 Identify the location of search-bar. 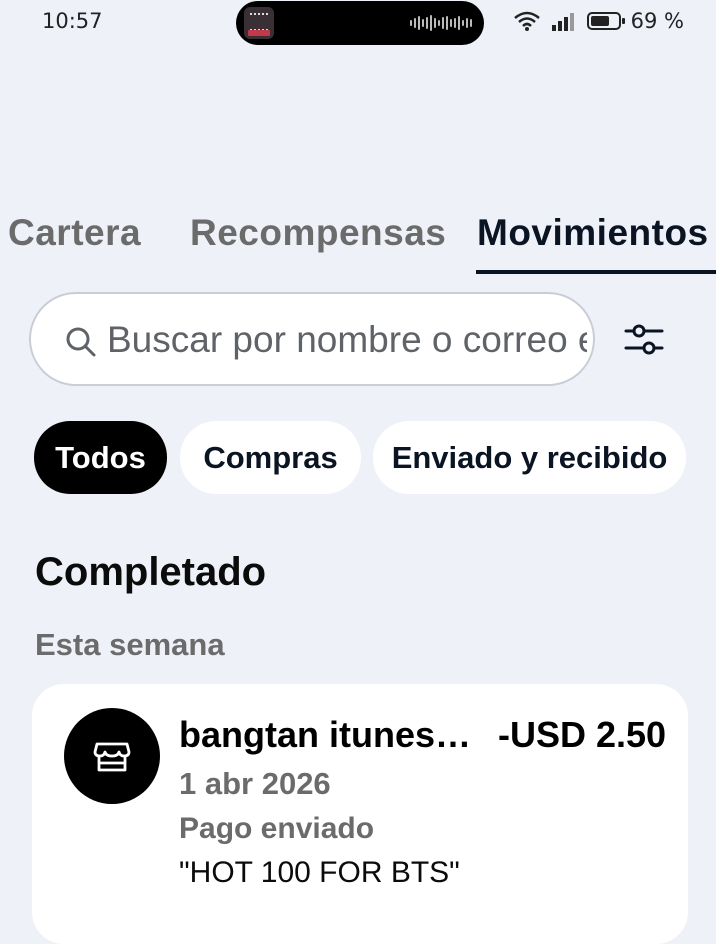
(312, 339).